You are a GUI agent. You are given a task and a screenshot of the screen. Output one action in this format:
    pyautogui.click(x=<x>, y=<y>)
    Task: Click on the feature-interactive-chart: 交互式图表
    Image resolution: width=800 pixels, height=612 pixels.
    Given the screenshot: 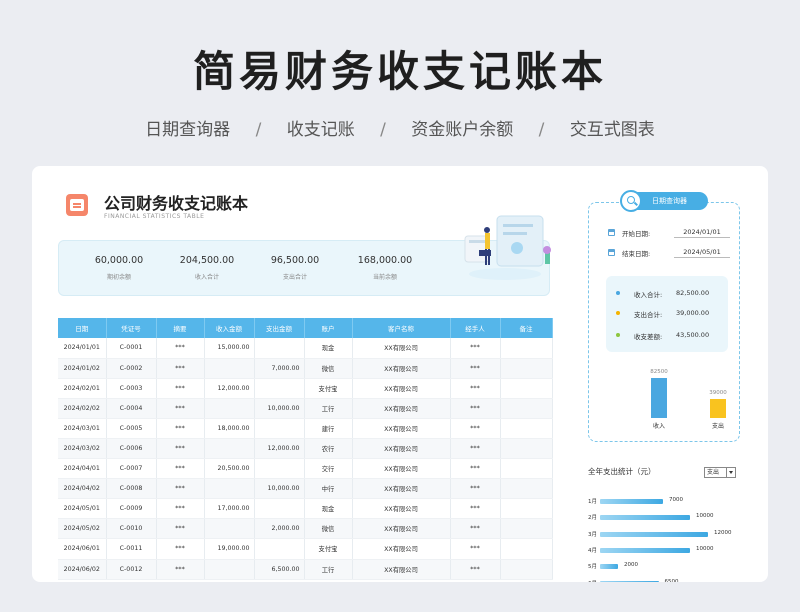 What is the action you would take?
    pyautogui.click(x=612, y=130)
    